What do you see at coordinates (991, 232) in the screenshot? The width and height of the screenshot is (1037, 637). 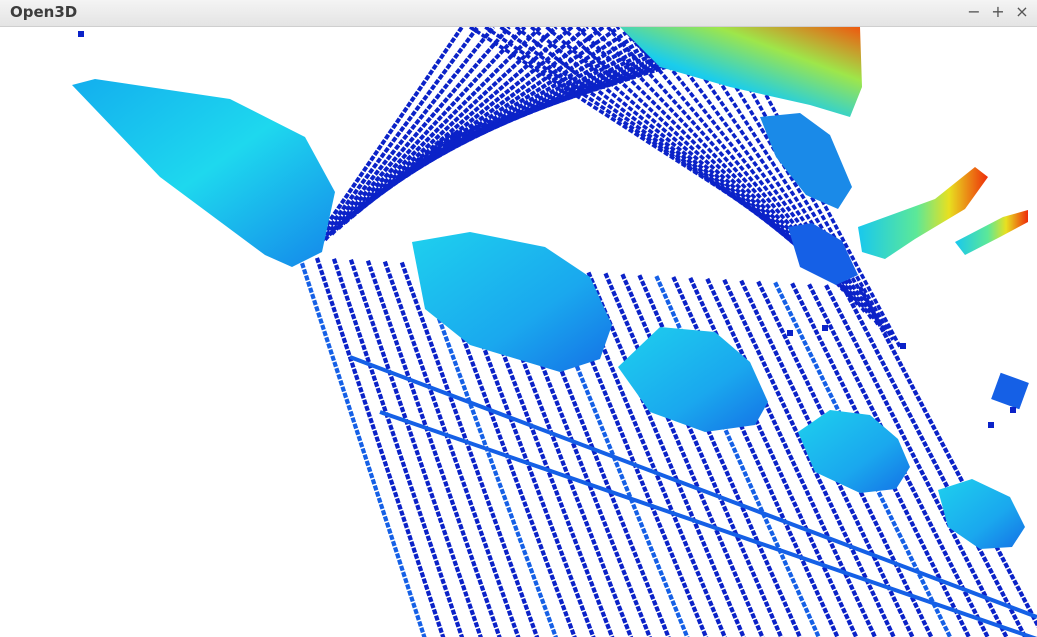 I see `pole-cluster` at bounding box center [991, 232].